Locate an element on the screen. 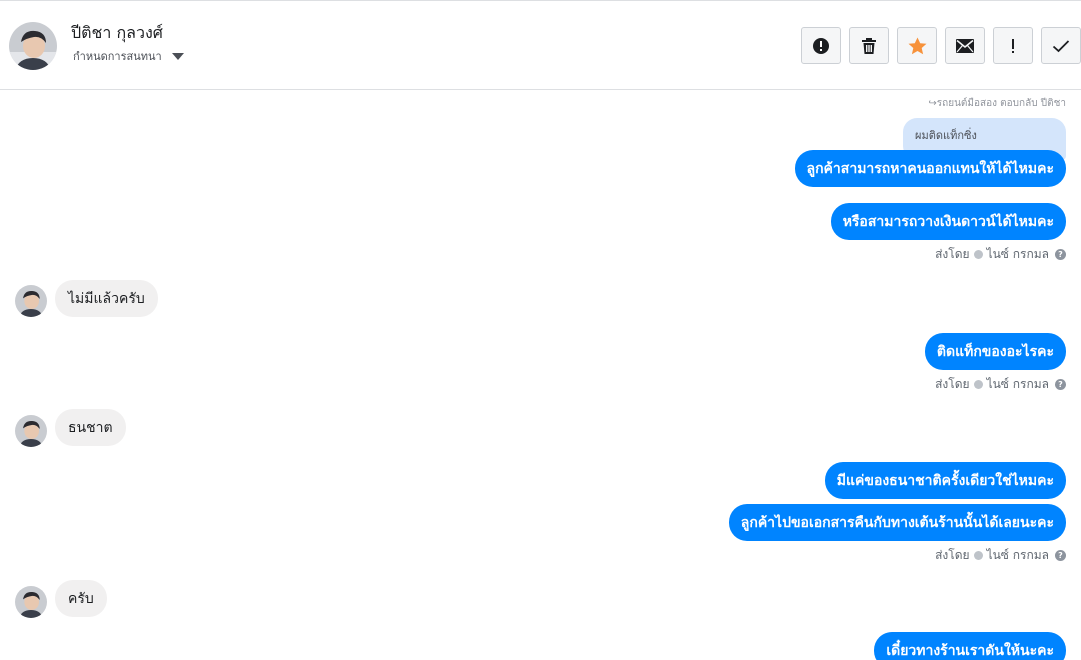  star-icon is located at coordinates (917, 45).